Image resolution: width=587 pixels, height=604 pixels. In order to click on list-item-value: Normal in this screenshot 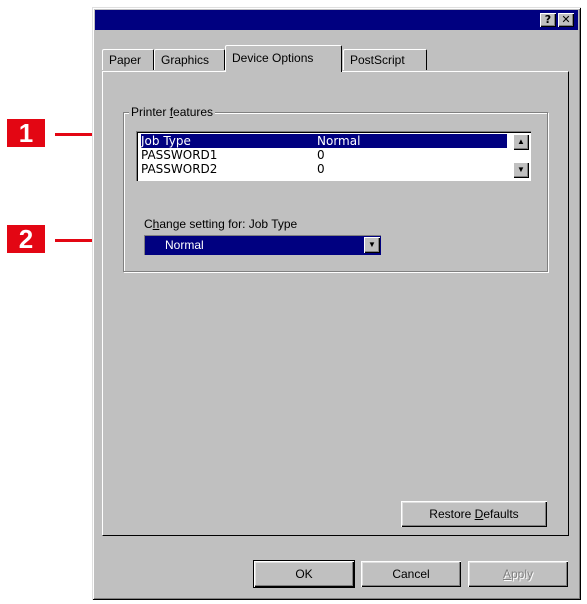, I will do `click(339, 141)`.